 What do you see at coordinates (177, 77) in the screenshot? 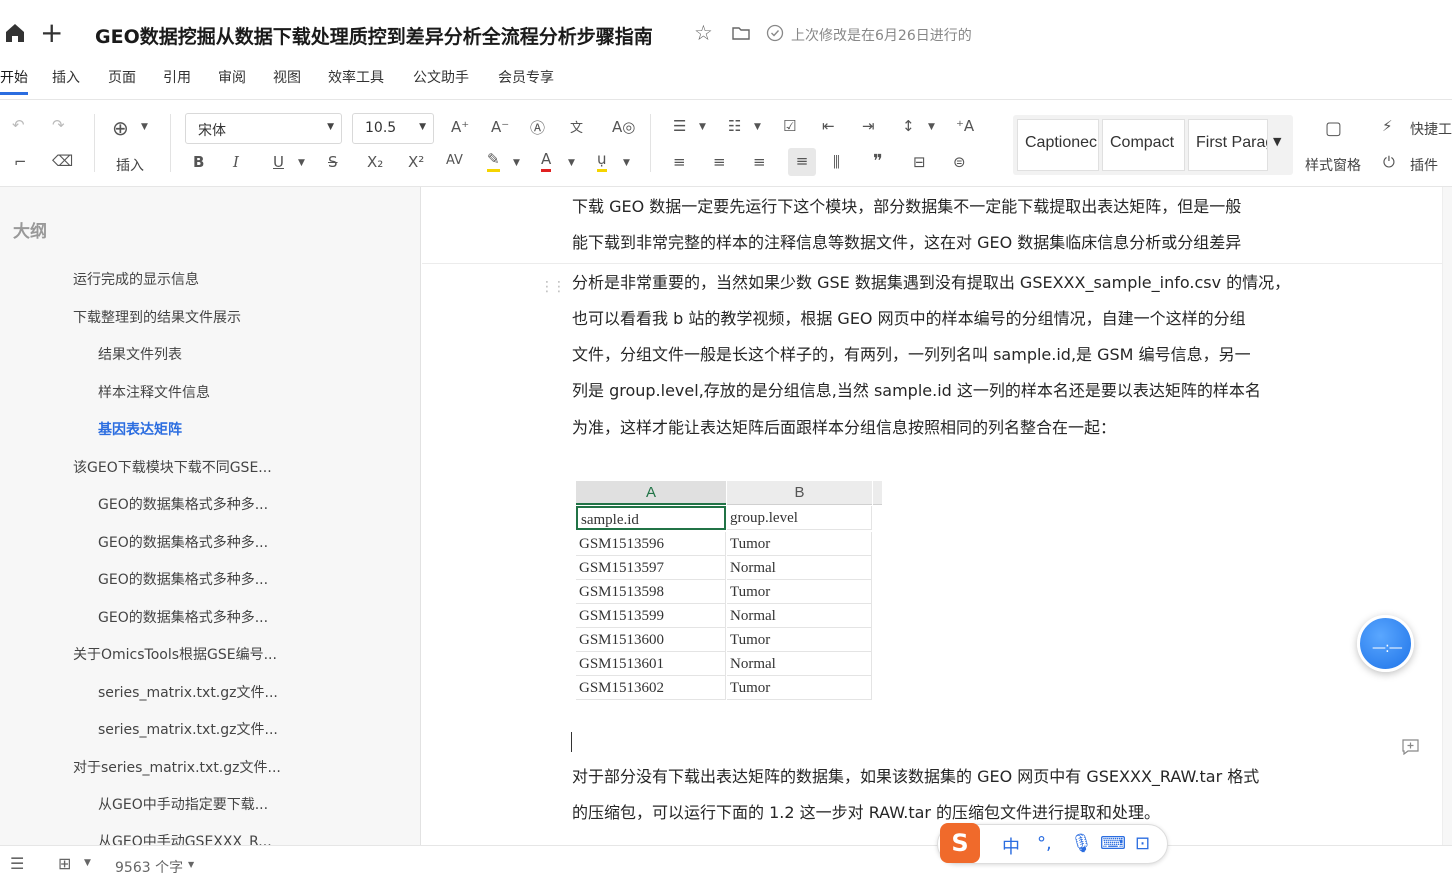
I see `menu-reference: 引用` at bounding box center [177, 77].